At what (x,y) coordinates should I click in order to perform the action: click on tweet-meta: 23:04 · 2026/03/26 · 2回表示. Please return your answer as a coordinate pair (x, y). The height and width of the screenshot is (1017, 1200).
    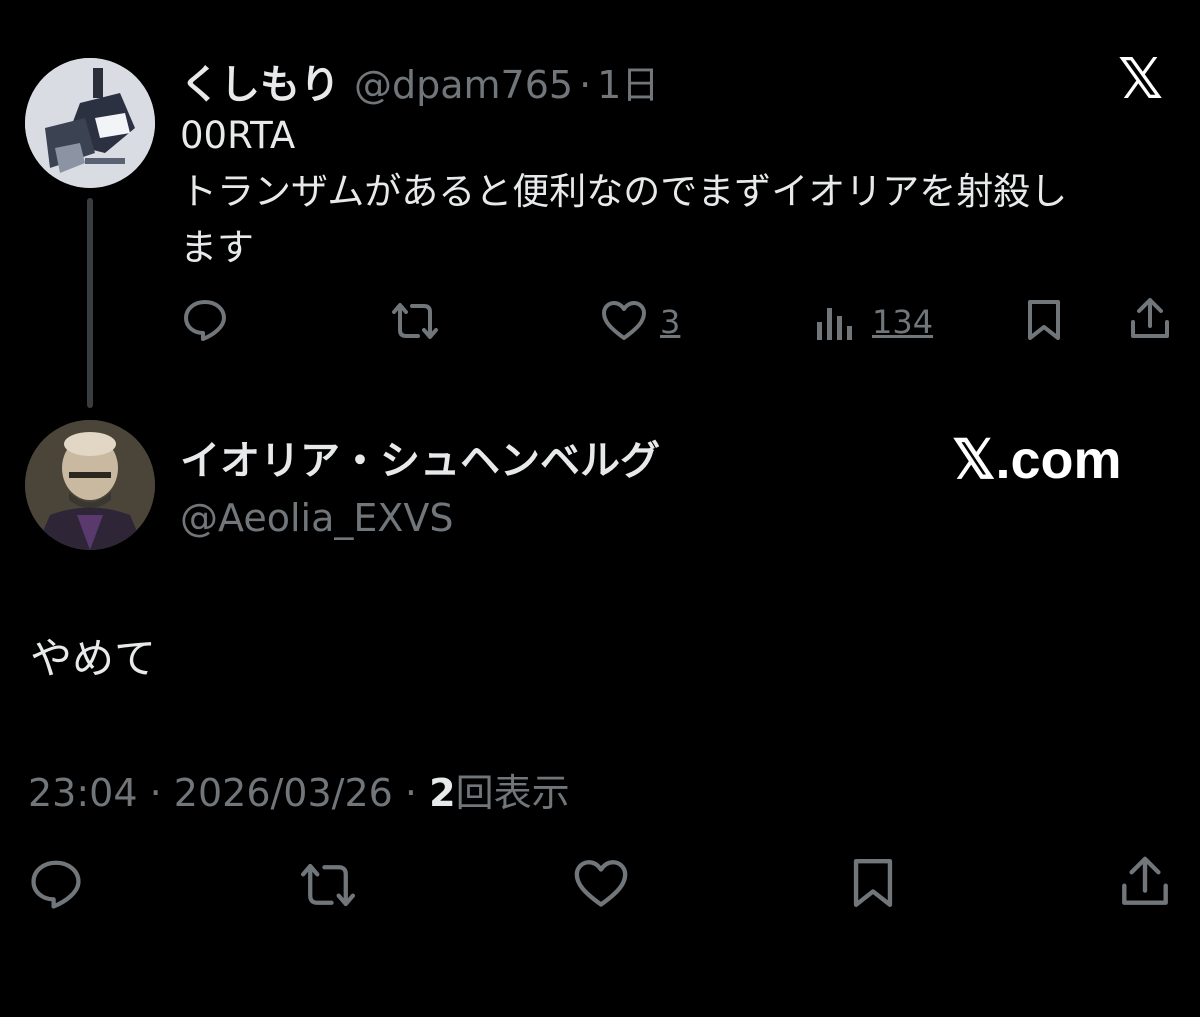
    Looking at the image, I should click on (299, 789).